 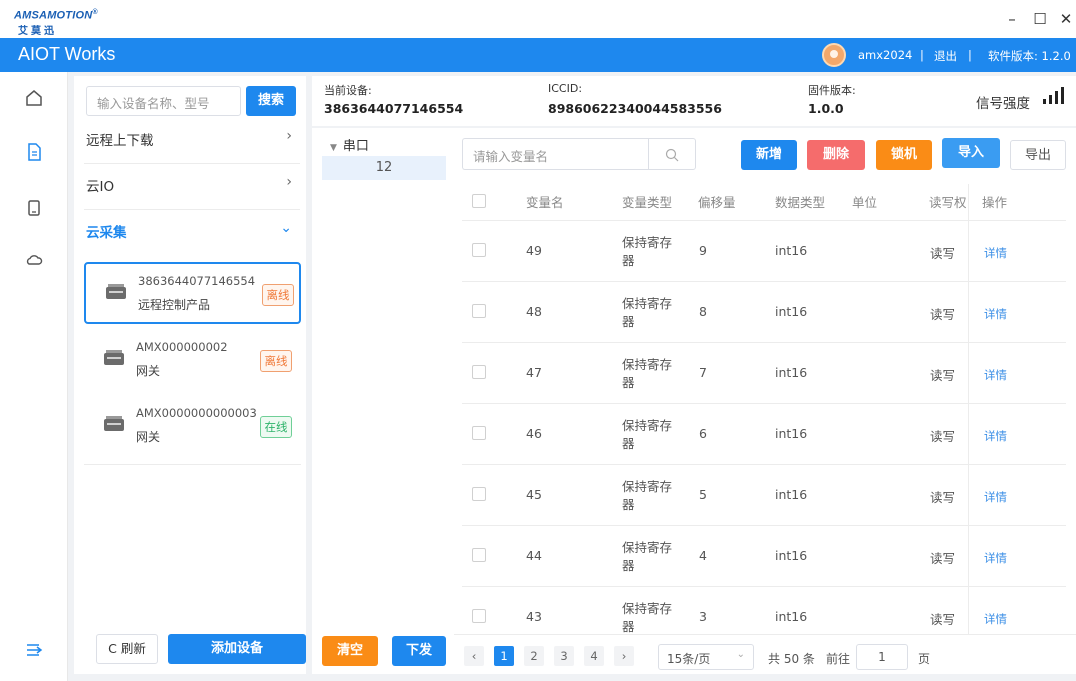 I want to click on page-button: 2, so click(x=534, y=656).